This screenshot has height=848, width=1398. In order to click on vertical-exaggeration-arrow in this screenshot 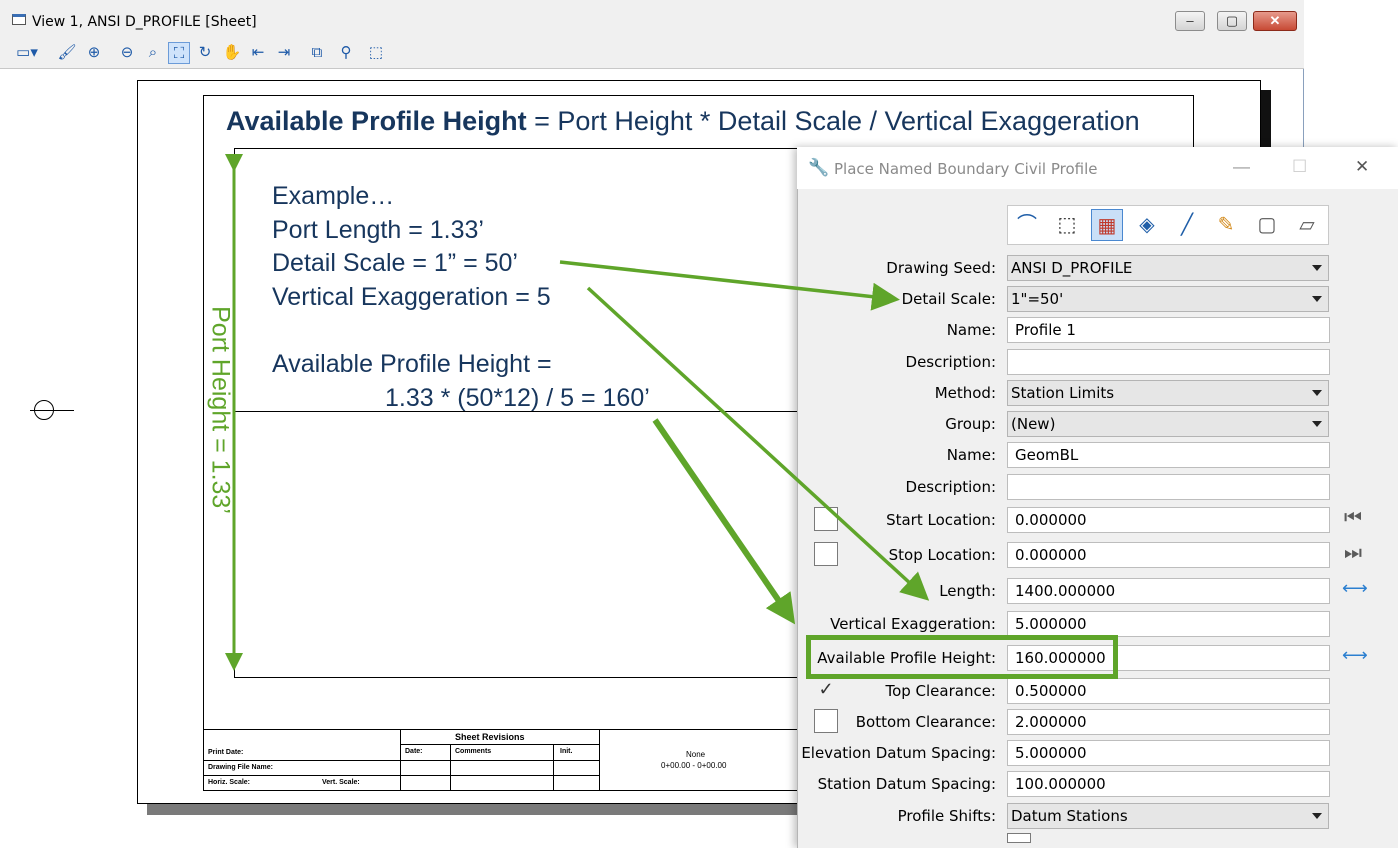, I will do `click(758, 443)`.